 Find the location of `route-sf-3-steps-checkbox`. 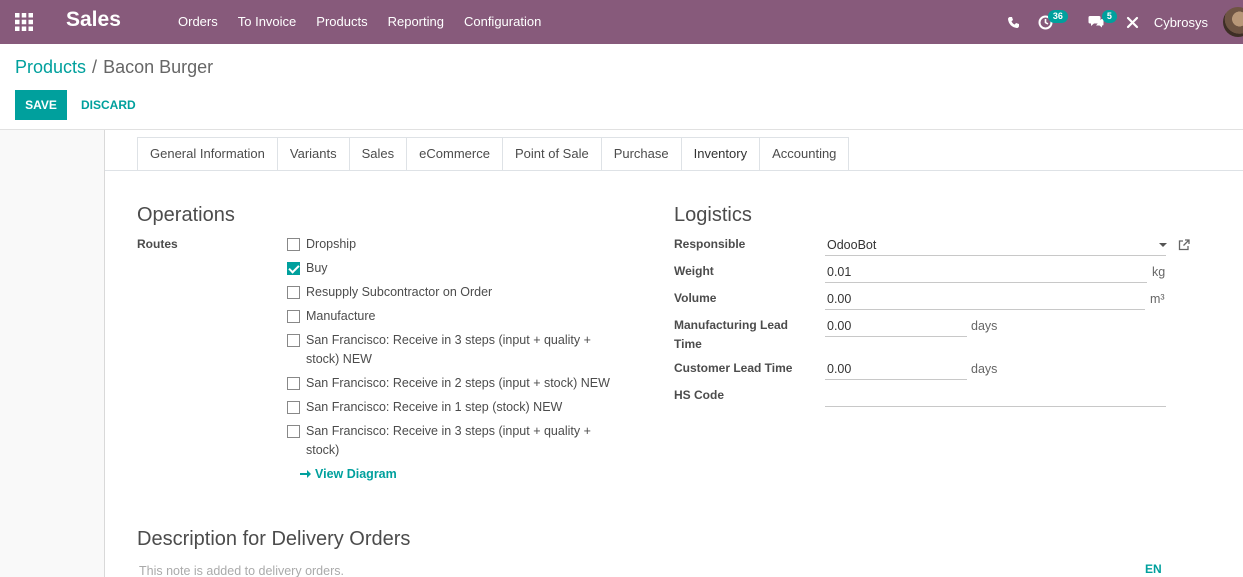

route-sf-3-steps-checkbox is located at coordinates (293, 431).